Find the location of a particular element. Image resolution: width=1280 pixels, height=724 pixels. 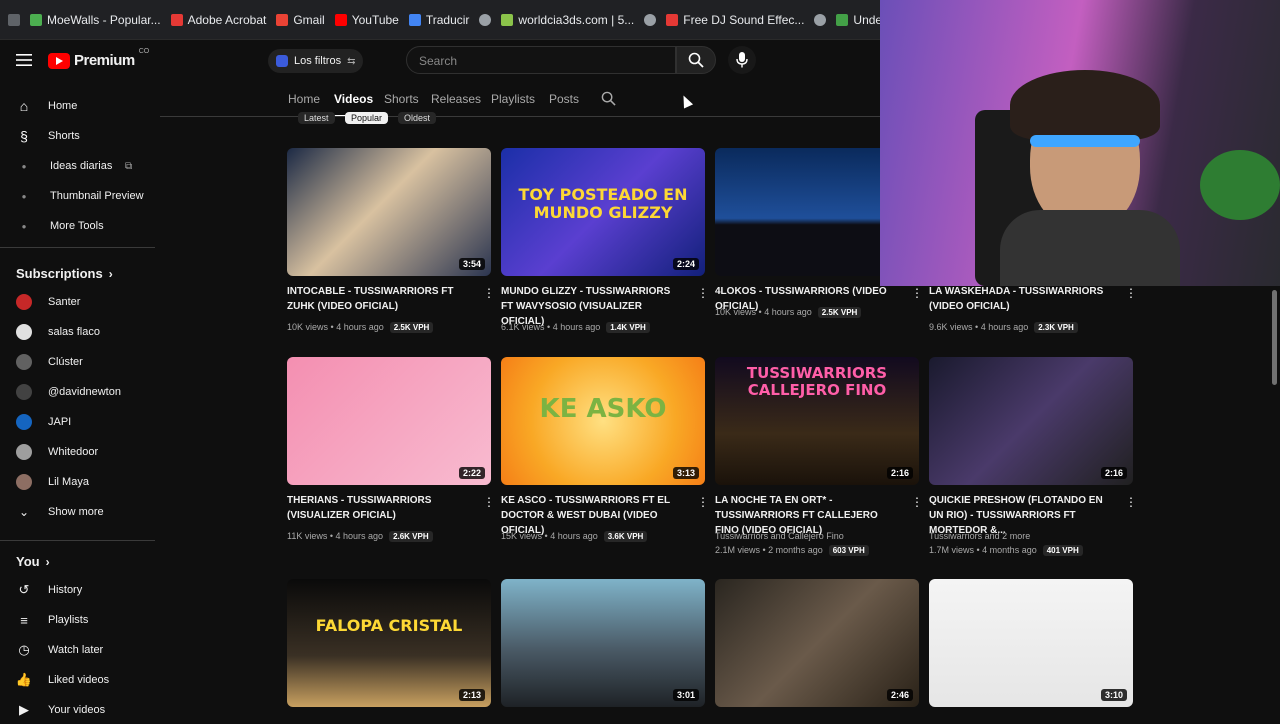

vph-badge: 1.4K VPH is located at coordinates (628, 327).